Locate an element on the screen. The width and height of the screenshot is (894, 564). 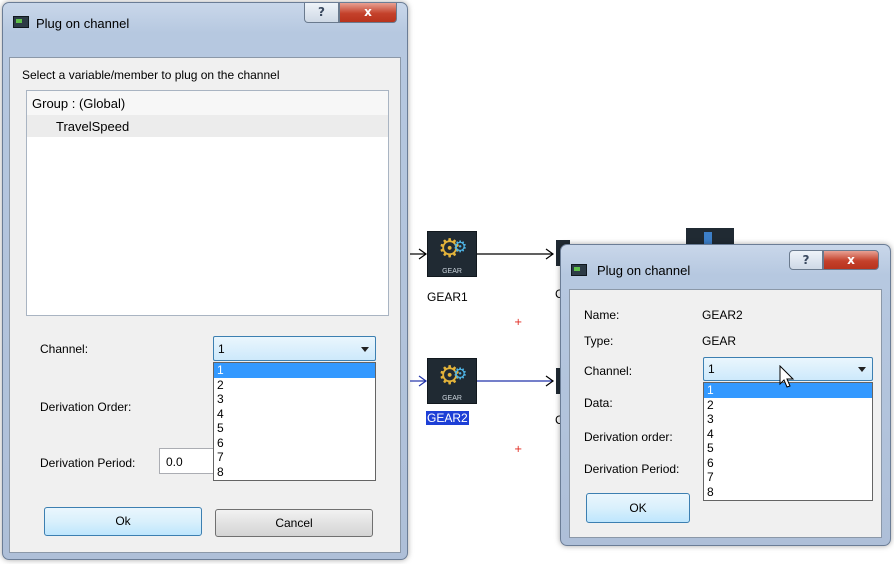
mouse-cursor-icon is located at coordinates (787, 376).